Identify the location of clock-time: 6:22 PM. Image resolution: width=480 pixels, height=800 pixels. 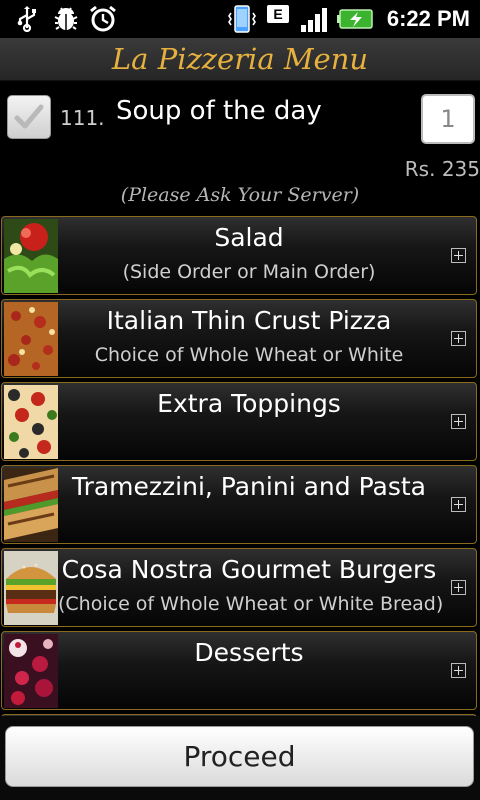
(428, 18).